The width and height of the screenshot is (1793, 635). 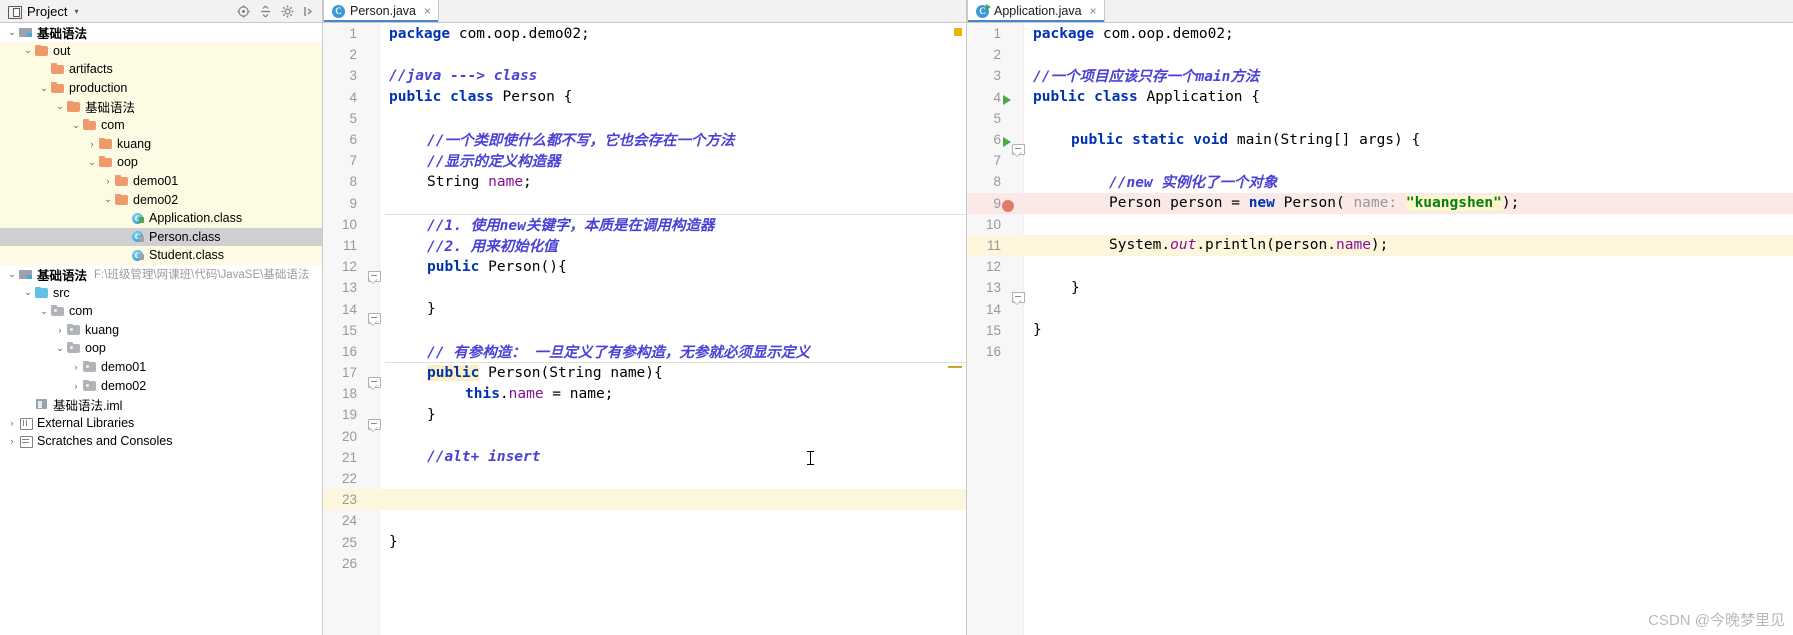 I want to click on tree-item-iml: 基础语法.iml, so click(x=161, y=404).